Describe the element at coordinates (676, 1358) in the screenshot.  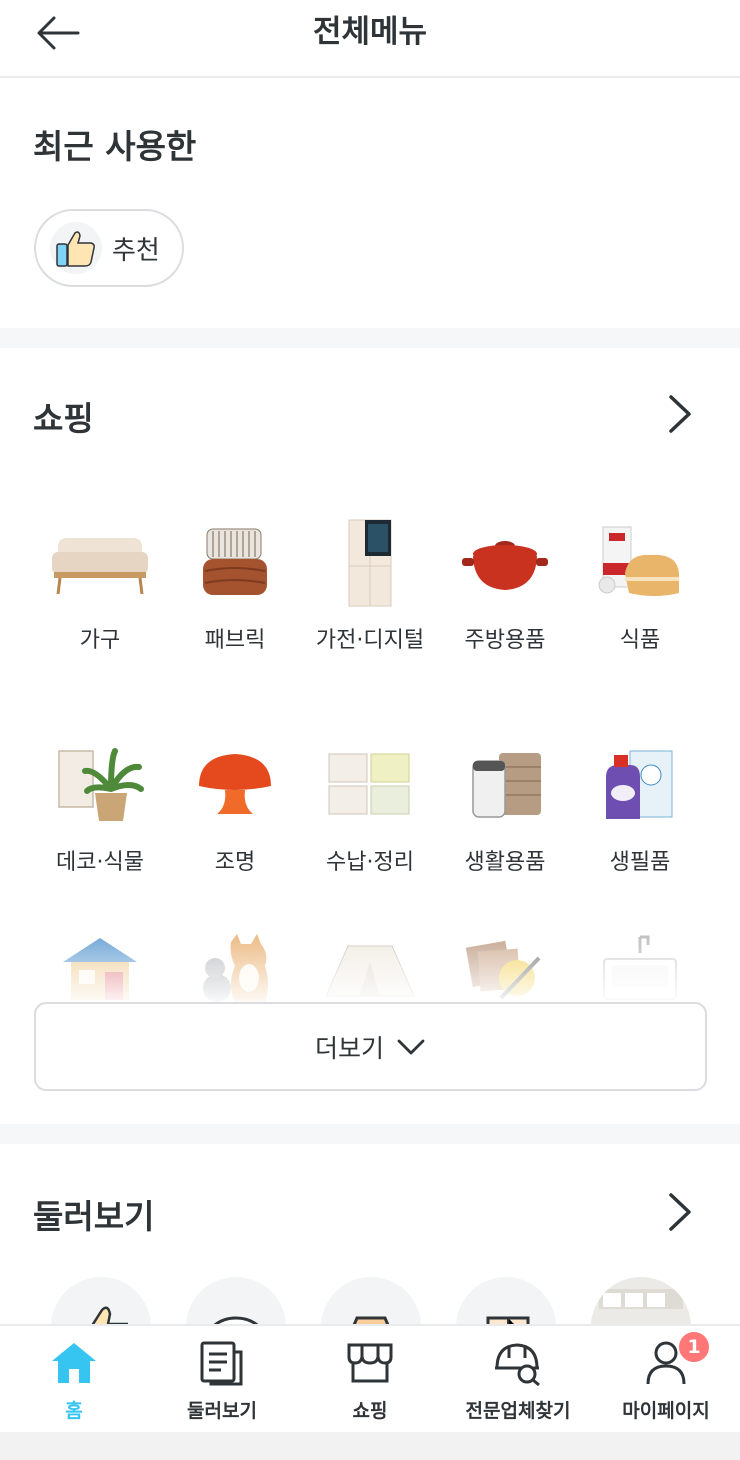
I see `person-icon: 1` at that location.